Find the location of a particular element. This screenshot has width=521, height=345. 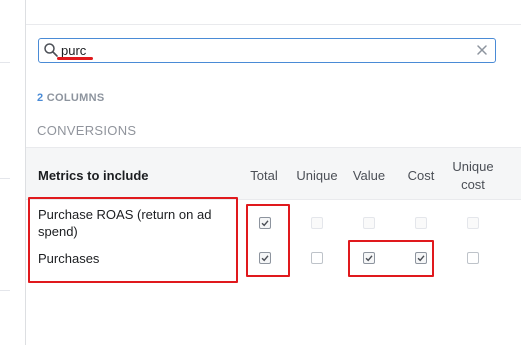

checkbox-purchases-unique is located at coordinates (317, 258).